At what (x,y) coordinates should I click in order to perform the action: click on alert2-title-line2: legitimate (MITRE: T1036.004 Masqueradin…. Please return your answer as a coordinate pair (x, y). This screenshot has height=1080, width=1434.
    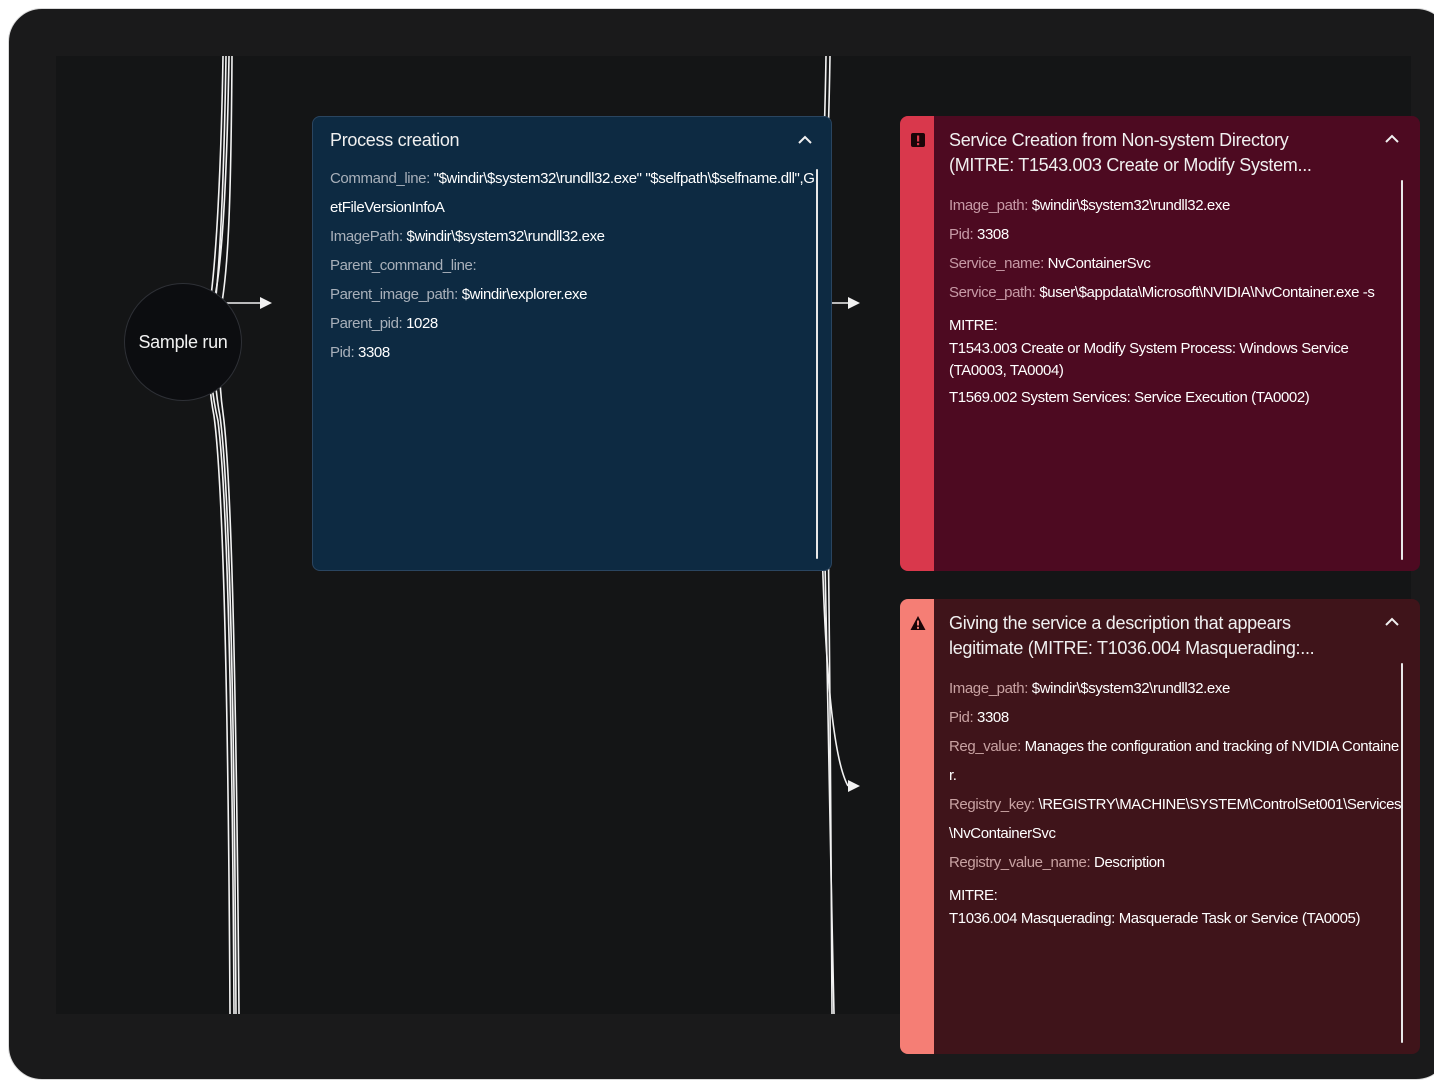
    Looking at the image, I should click on (1132, 648).